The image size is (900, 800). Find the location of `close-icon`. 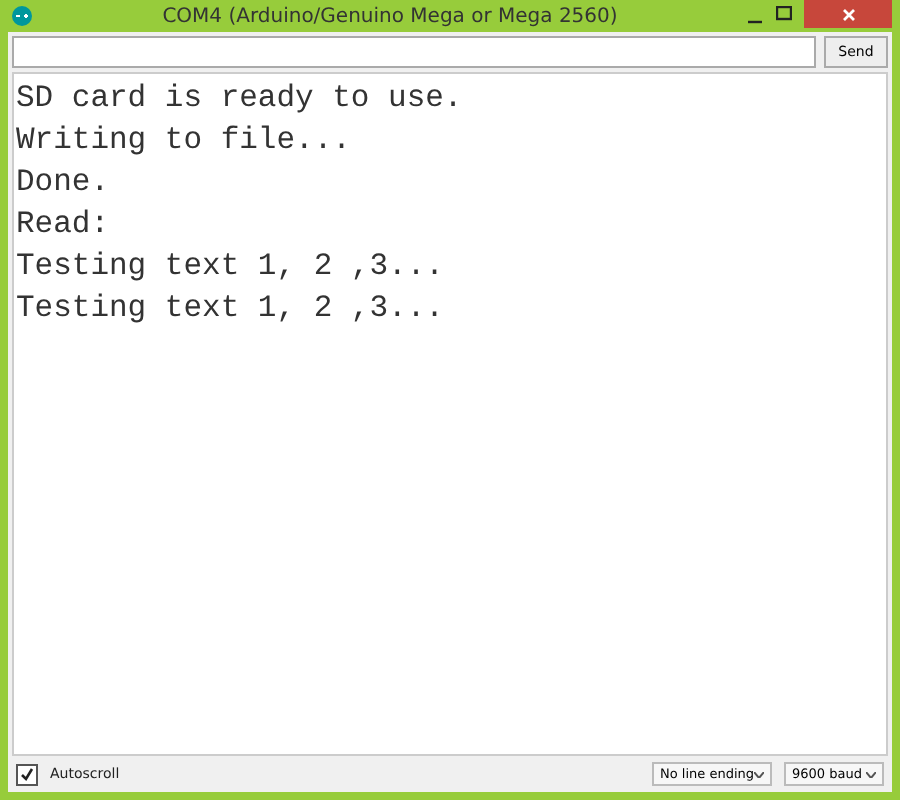

close-icon is located at coordinates (848, 14).